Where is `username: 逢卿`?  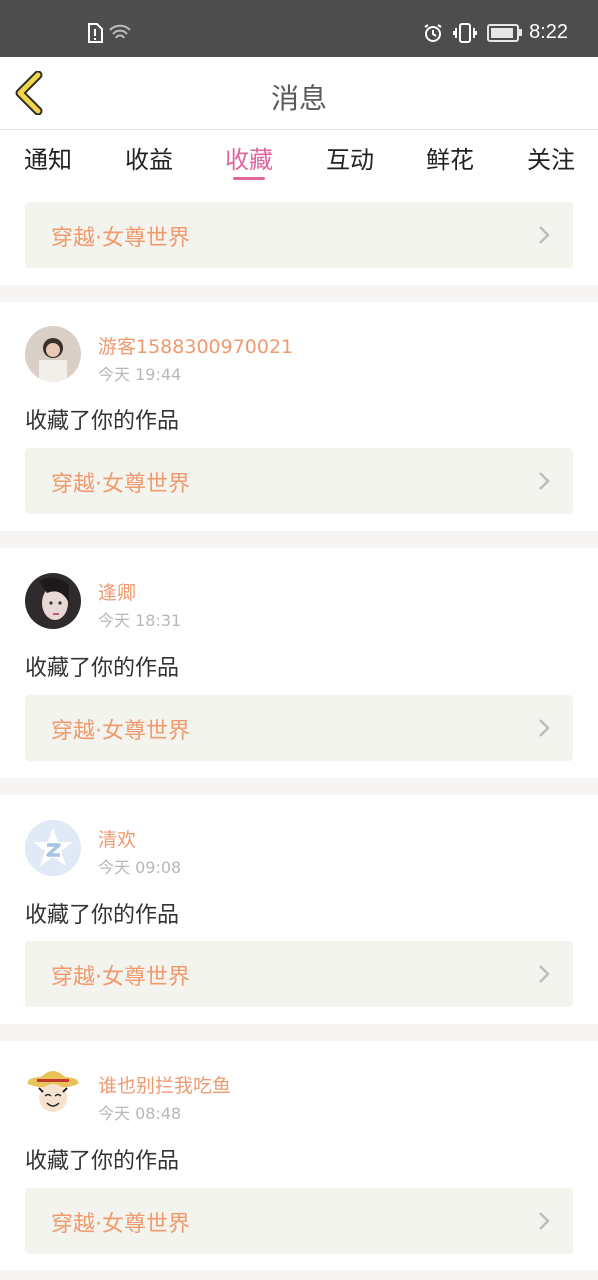
username: 逢卿 is located at coordinates (117, 591).